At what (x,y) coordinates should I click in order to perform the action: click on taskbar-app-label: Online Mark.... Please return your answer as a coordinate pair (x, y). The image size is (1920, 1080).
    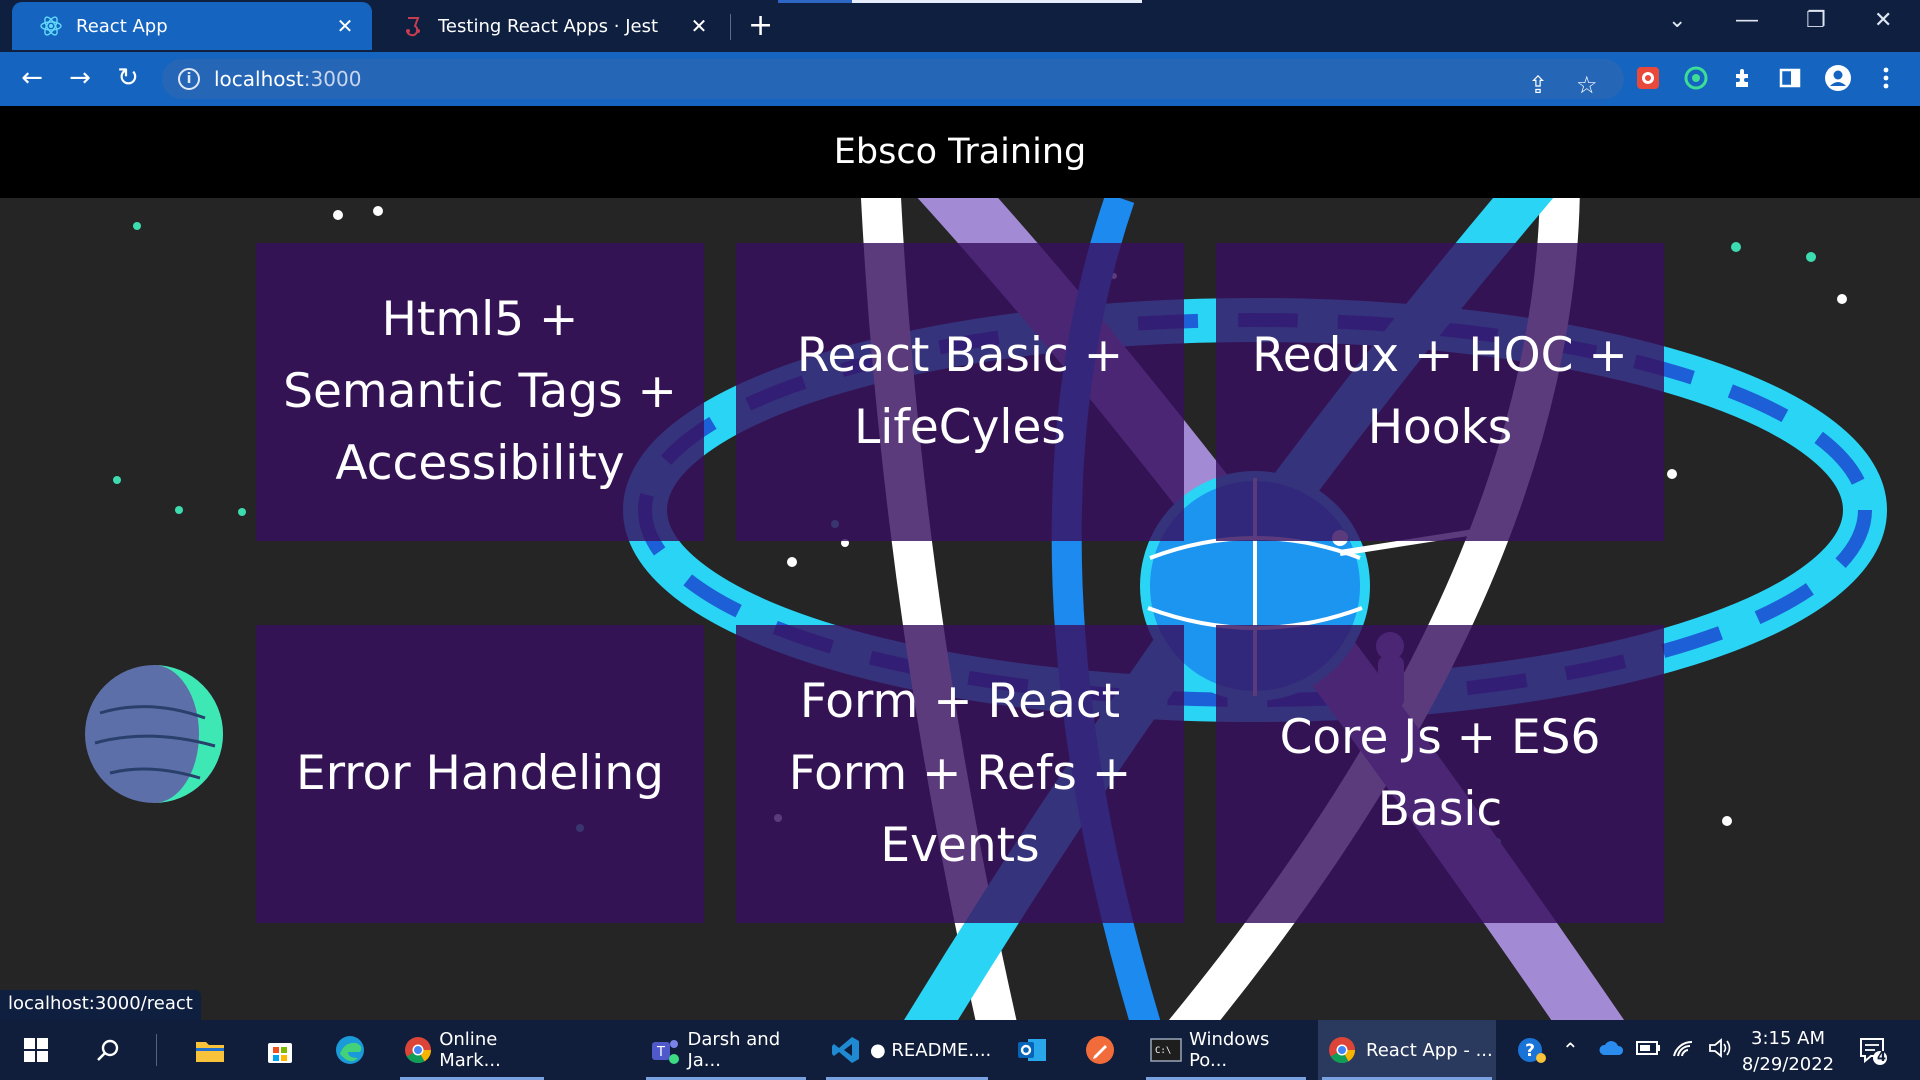
    Looking at the image, I should click on (470, 1050).